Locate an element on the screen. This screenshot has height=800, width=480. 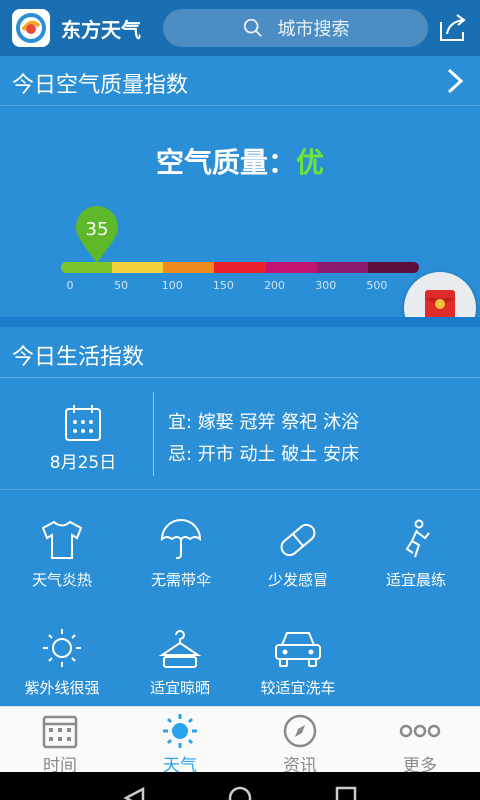
app-logo-icon is located at coordinates (31, 28).